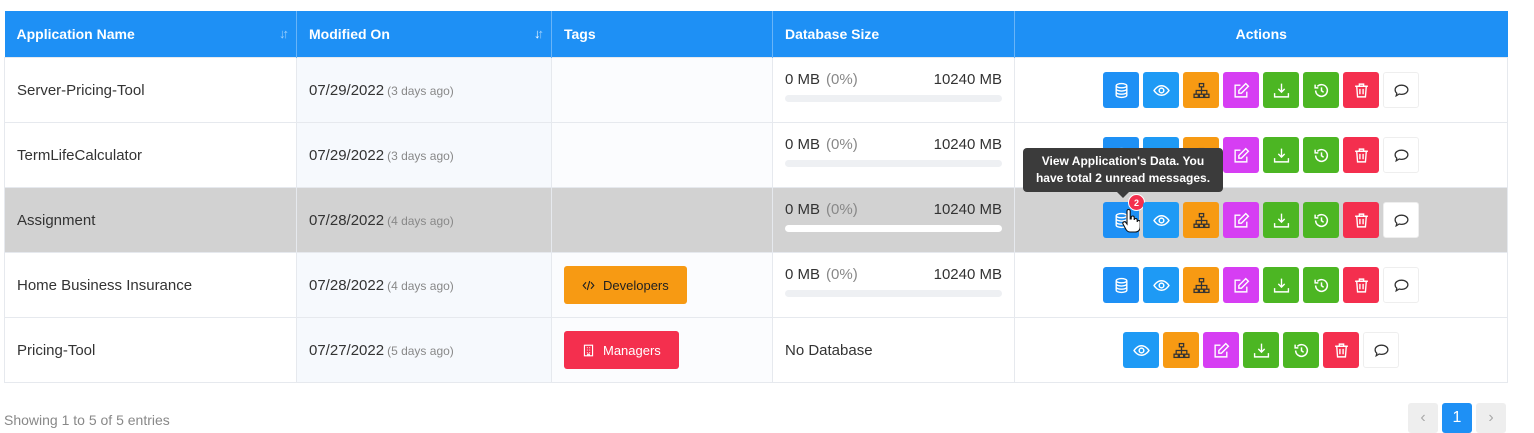 The height and width of the screenshot is (433, 1534). I want to click on app-name: TermLifeCalculator, so click(150, 155).